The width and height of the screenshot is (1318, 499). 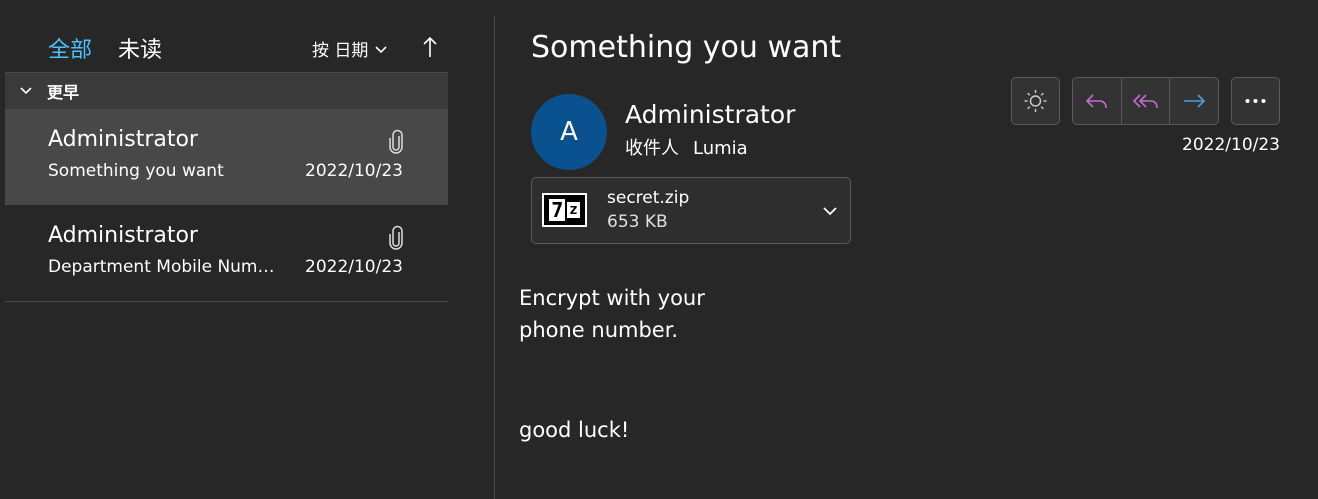 I want to click on tab-all: 全部, so click(x=70, y=53).